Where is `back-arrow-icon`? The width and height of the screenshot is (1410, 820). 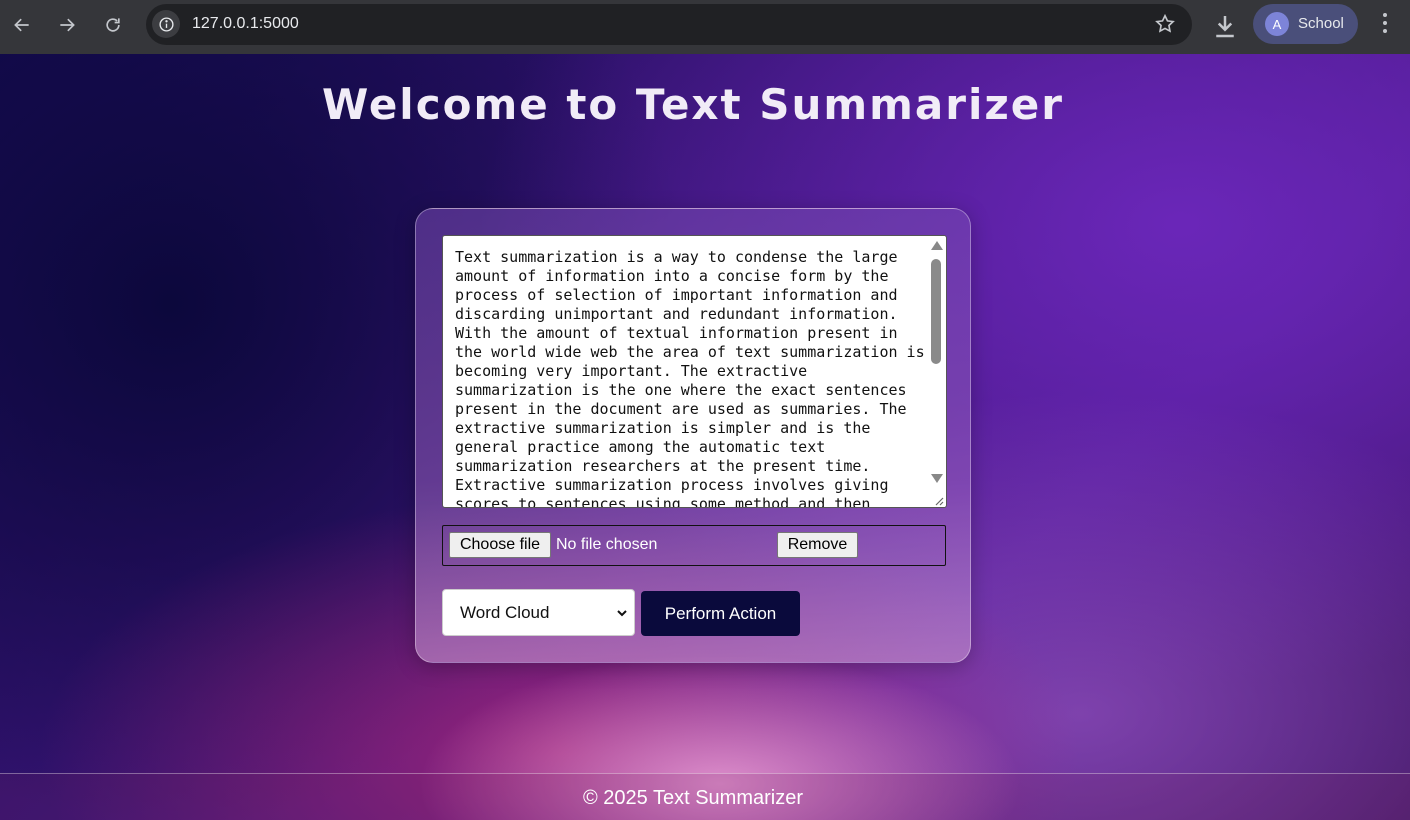 back-arrow-icon is located at coordinates (22, 25).